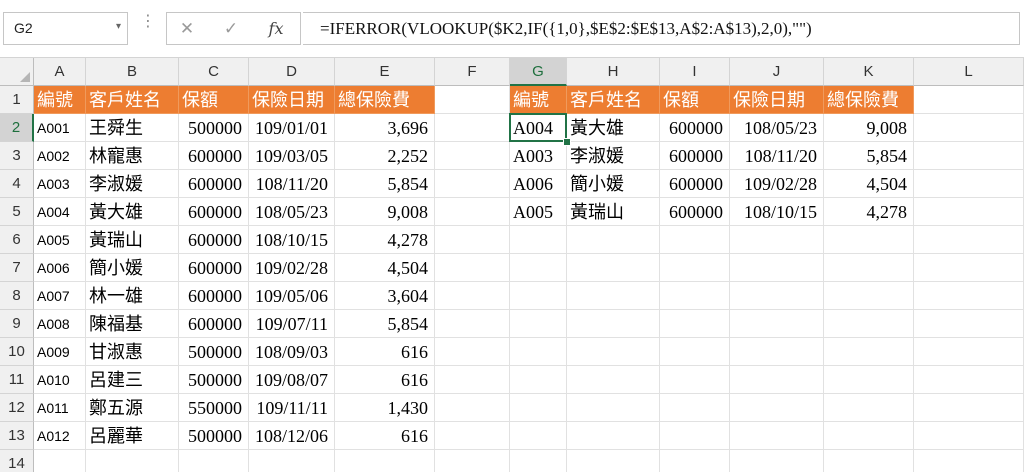 Image resolution: width=1024 pixels, height=472 pixels. What do you see at coordinates (132, 156) in the screenshot?
I see `left_table-cell: 林寵惠` at bounding box center [132, 156].